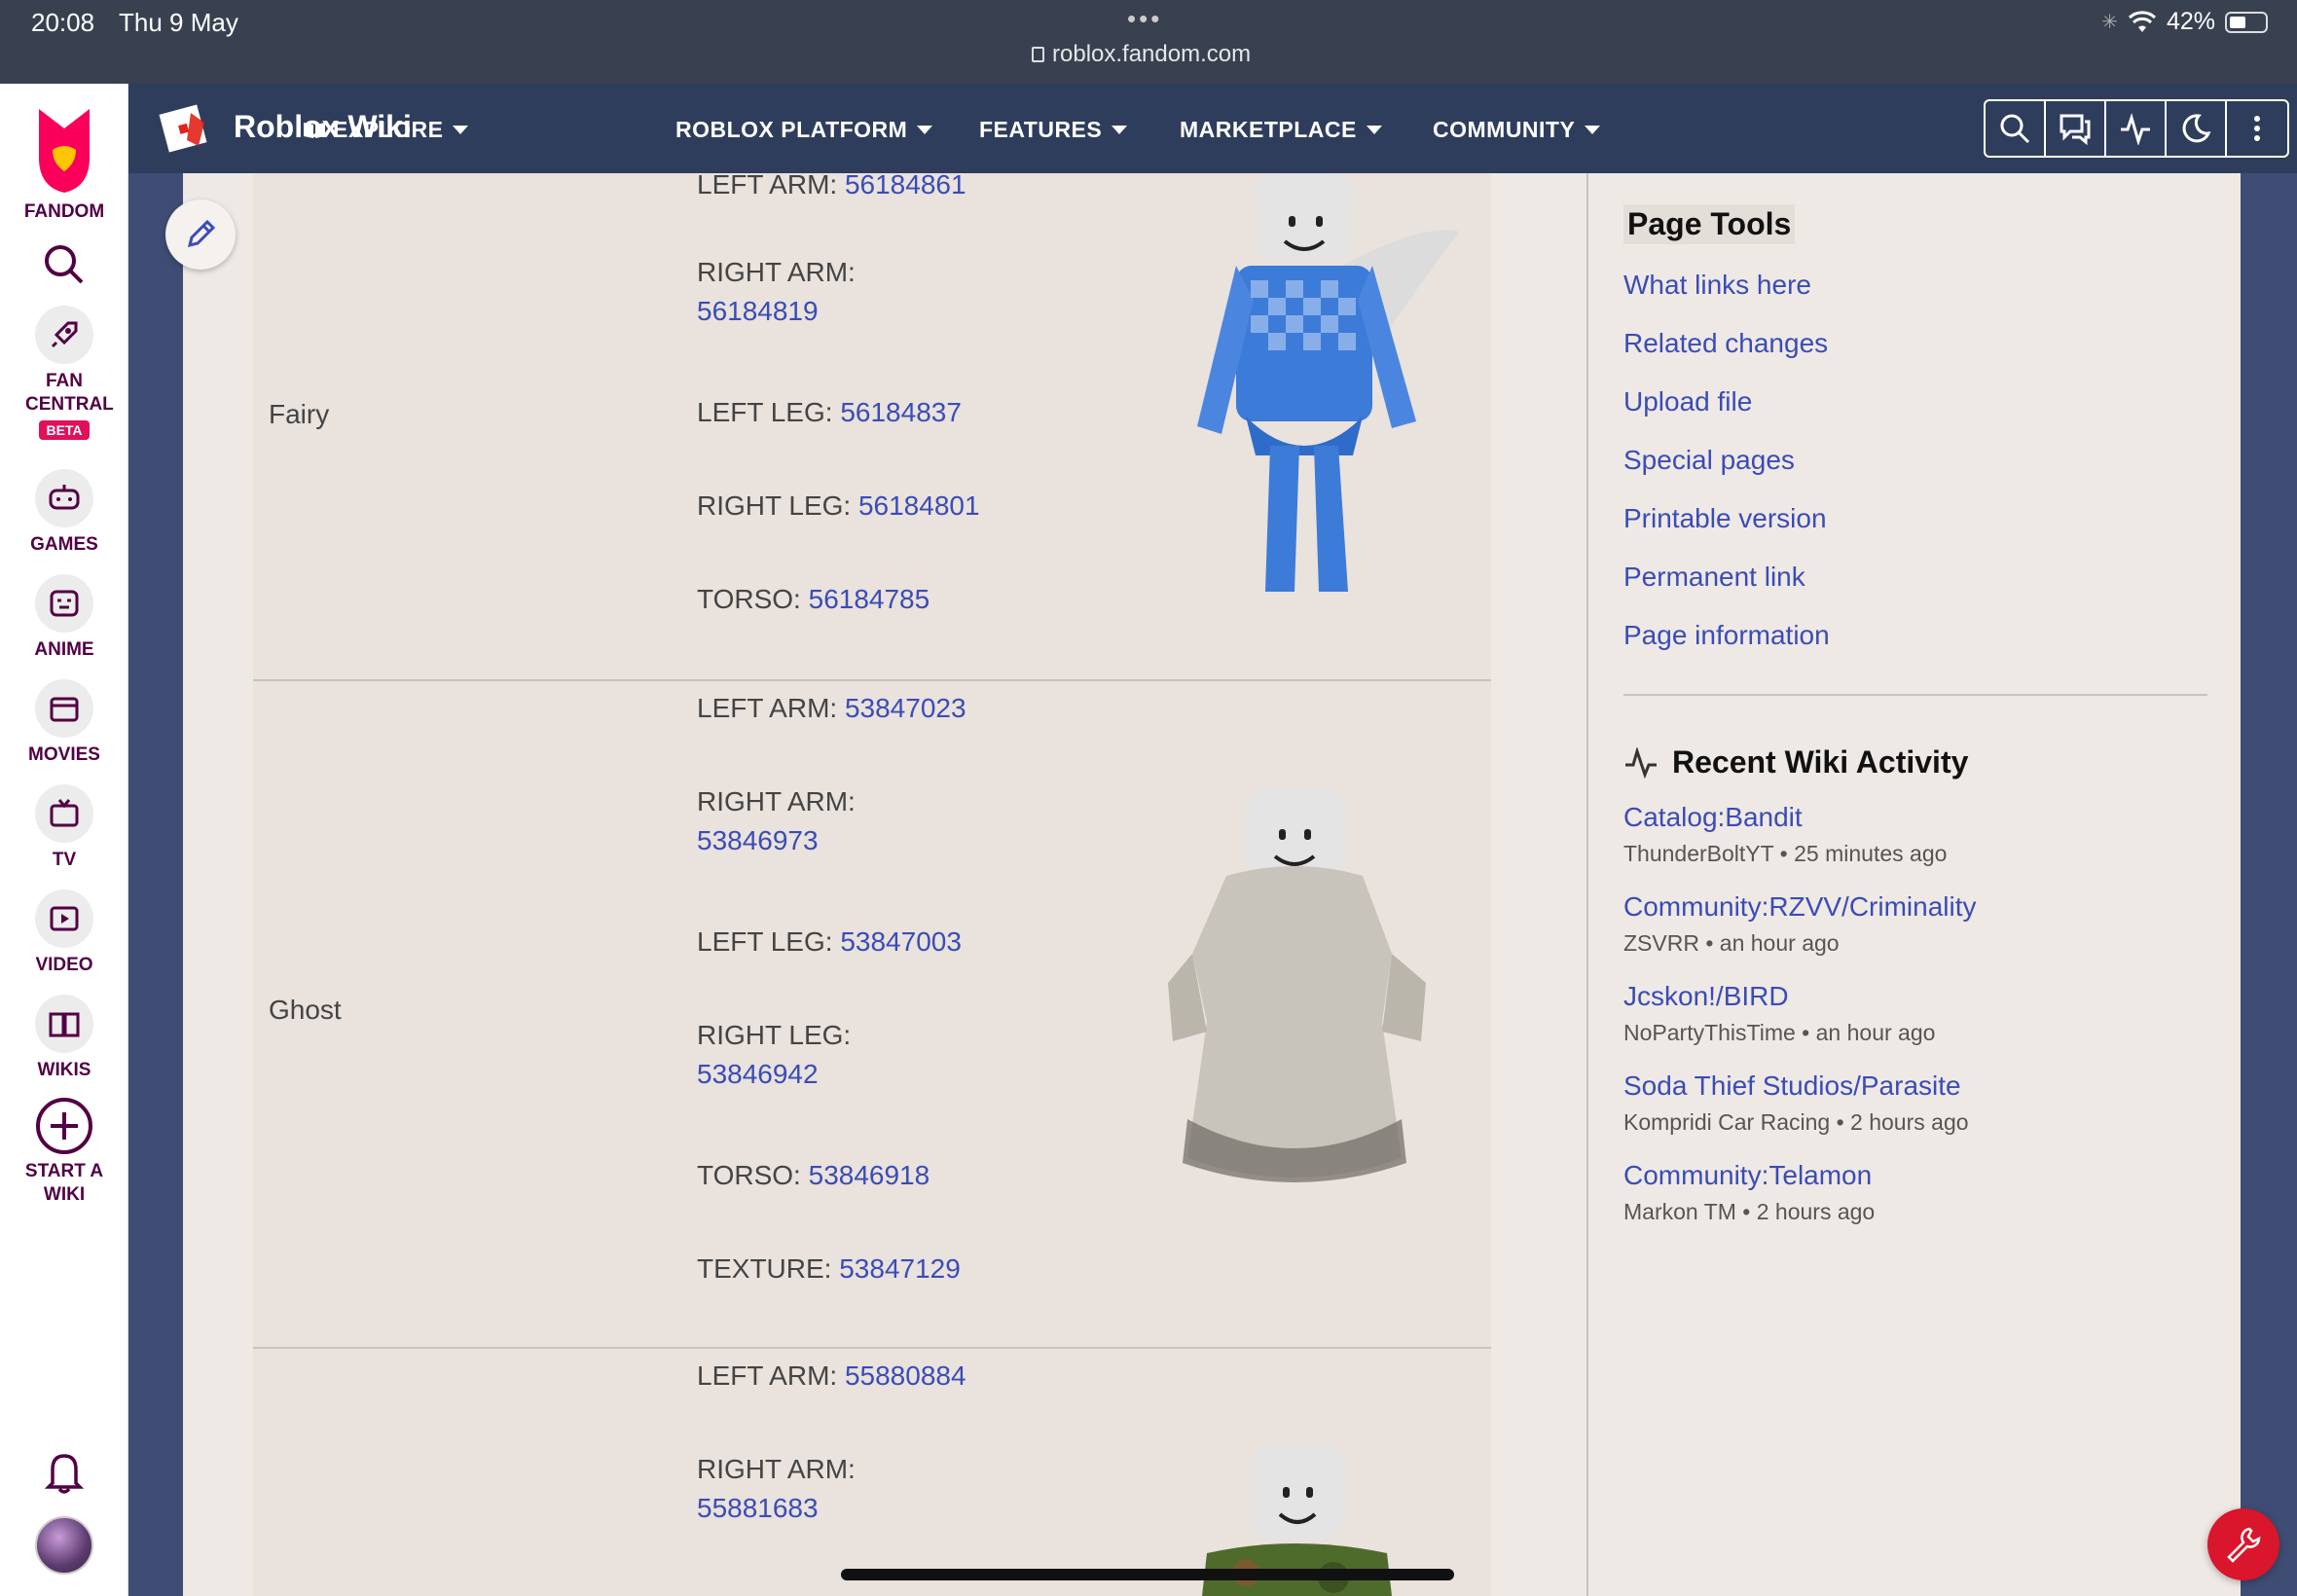 The image size is (2297, 1596). I want to click on activity-user: Kompridi Car Racing, so click(1726, 1122).